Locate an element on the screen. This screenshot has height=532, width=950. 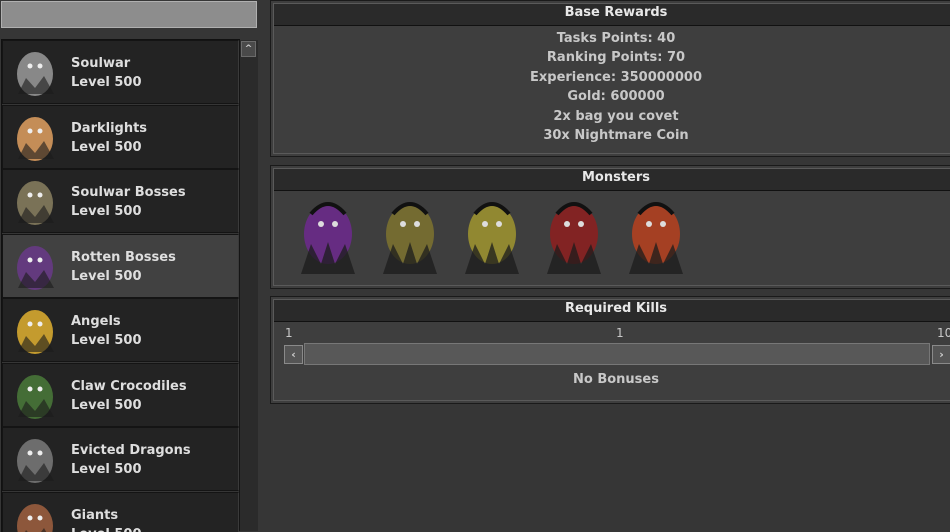
darklight-icon is located at coordinates (35, 139).